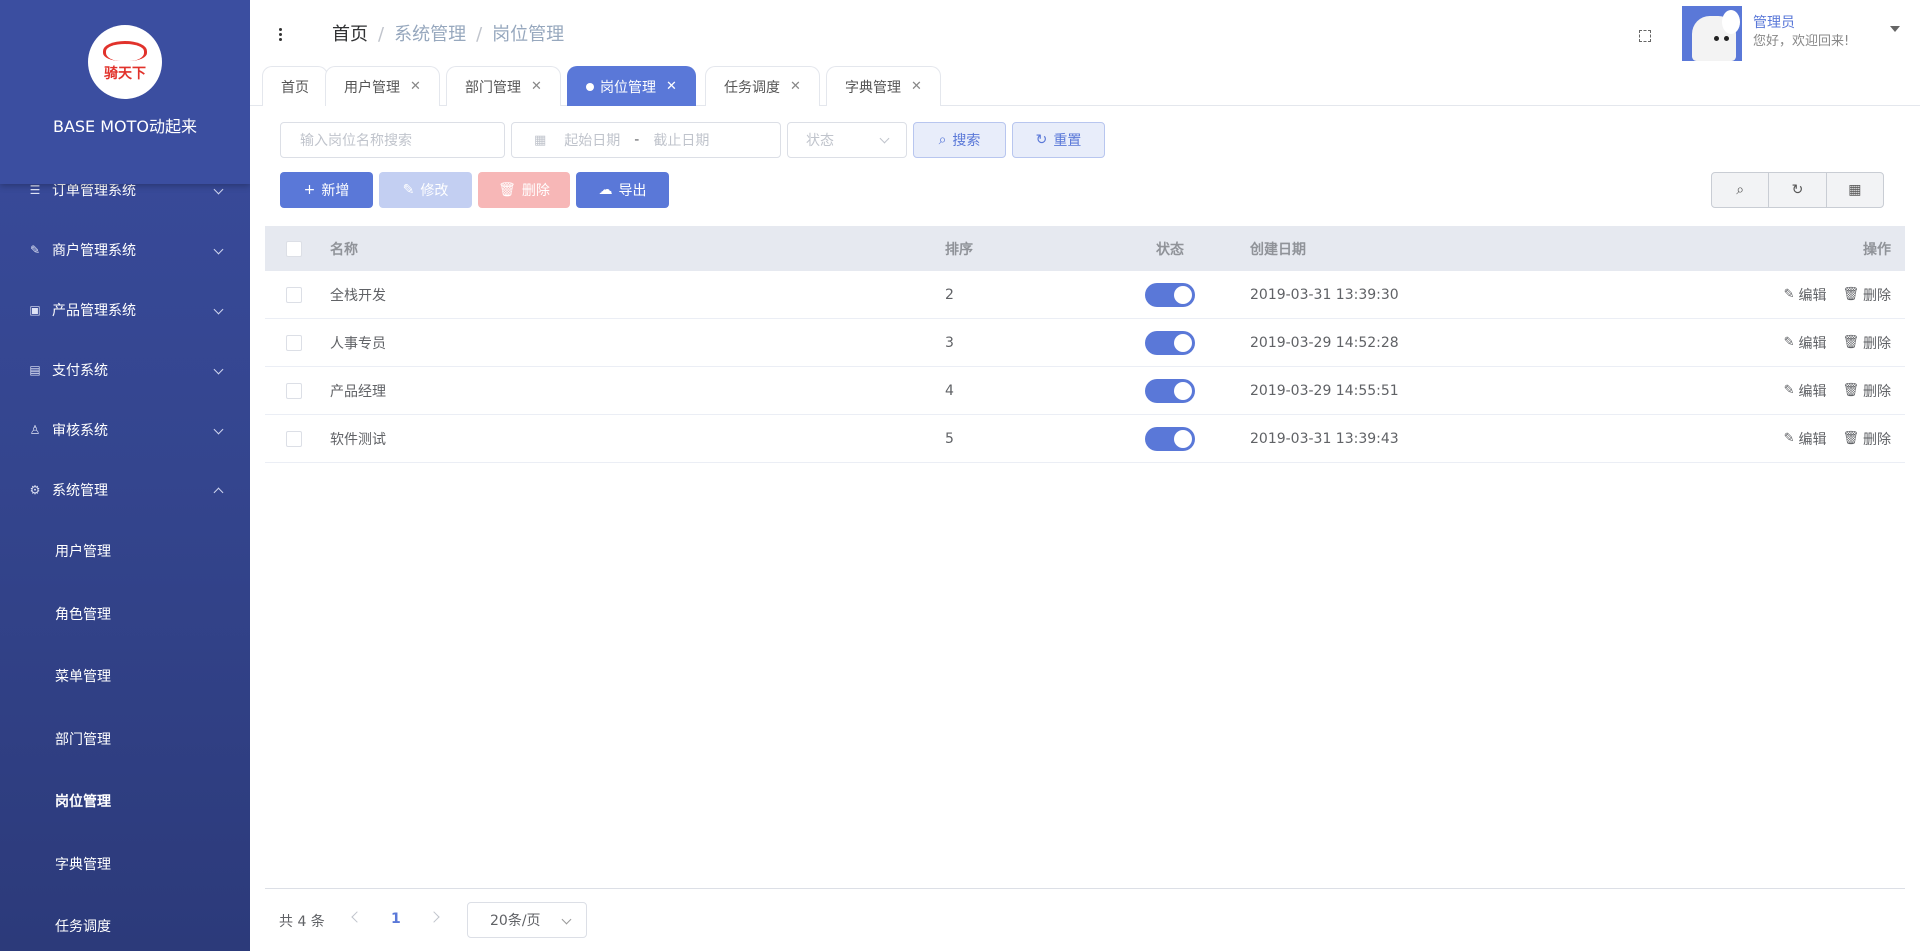 The height and width of the screenshot is (951, 1920). I want to click on tab-positions: 岗位管理 ✕, so click(631, 86).